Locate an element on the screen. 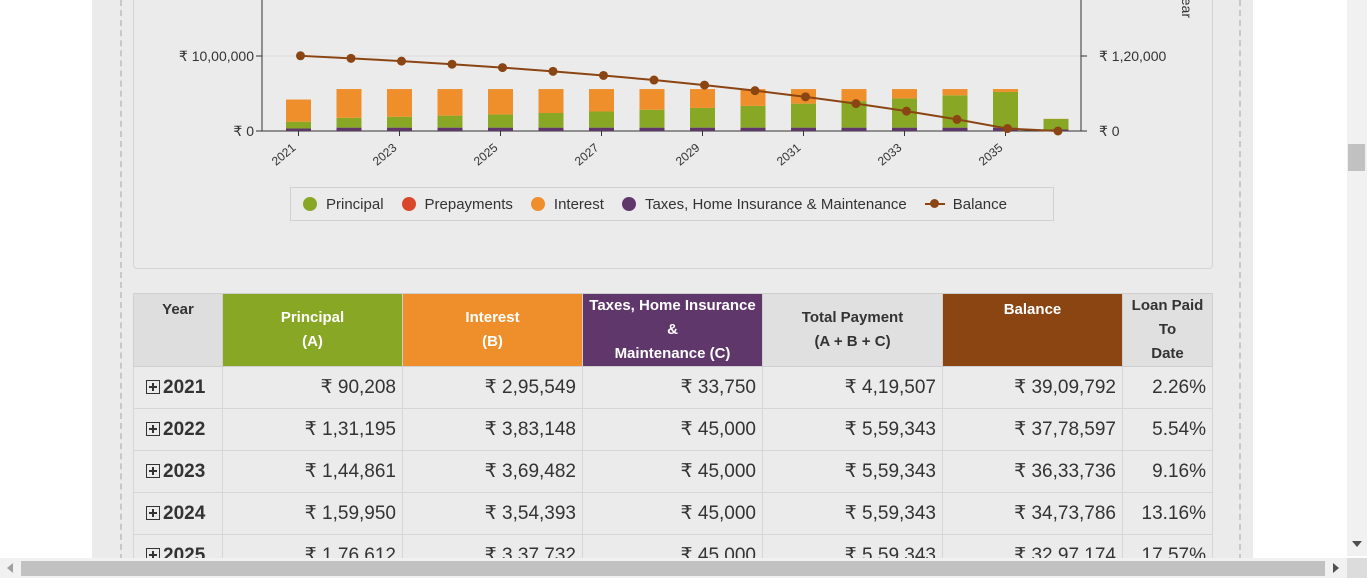 The width and height of the screenshot is (1367, 578). vertical-scrollbar is located at coordinates (1357, 278).